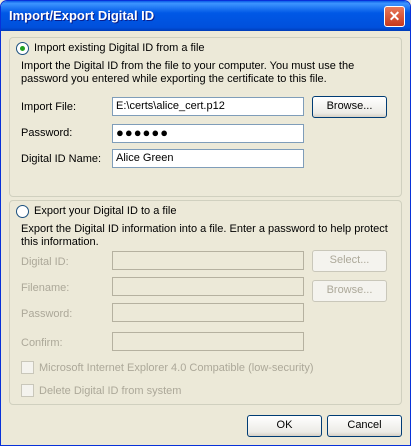 This screenshot has width=411, height=446. Describe the element at coordinates (27, 390) in the screenshot. I see `delete-id-checkbox` at that location.